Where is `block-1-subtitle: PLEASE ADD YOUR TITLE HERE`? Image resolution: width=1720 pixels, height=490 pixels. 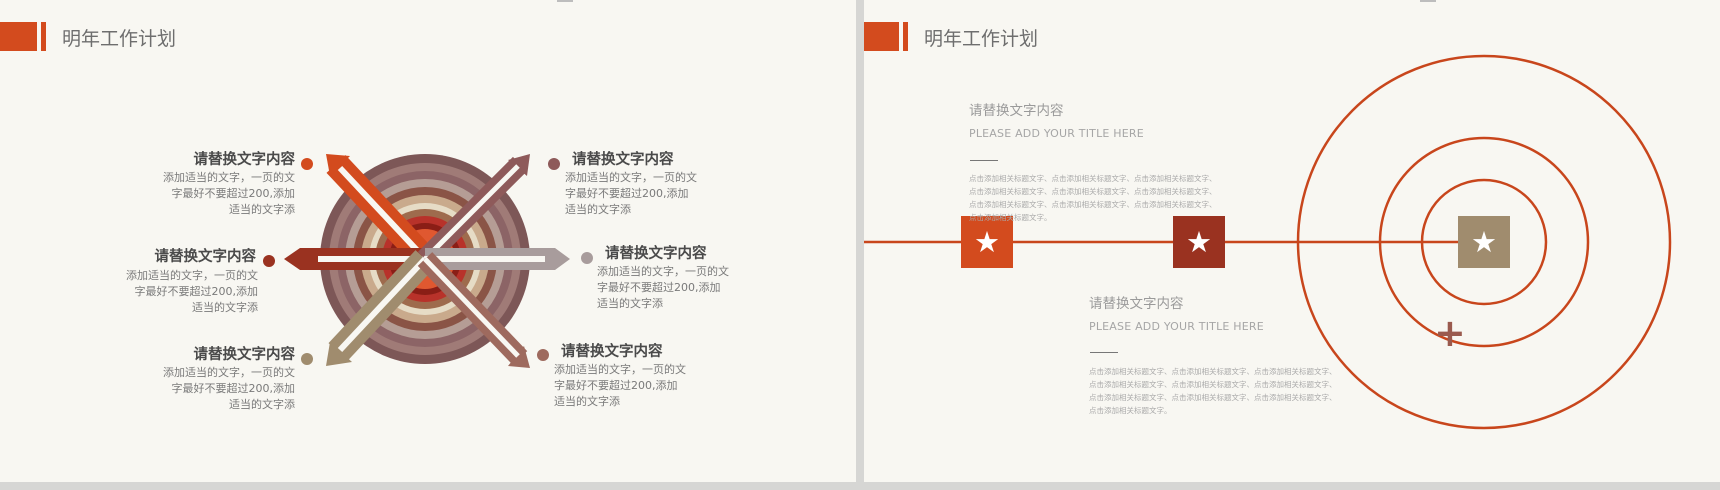
block-1-subtitle: PLEASE ADD YOUR TITLE HERE is located at coordinates (1056, 133).